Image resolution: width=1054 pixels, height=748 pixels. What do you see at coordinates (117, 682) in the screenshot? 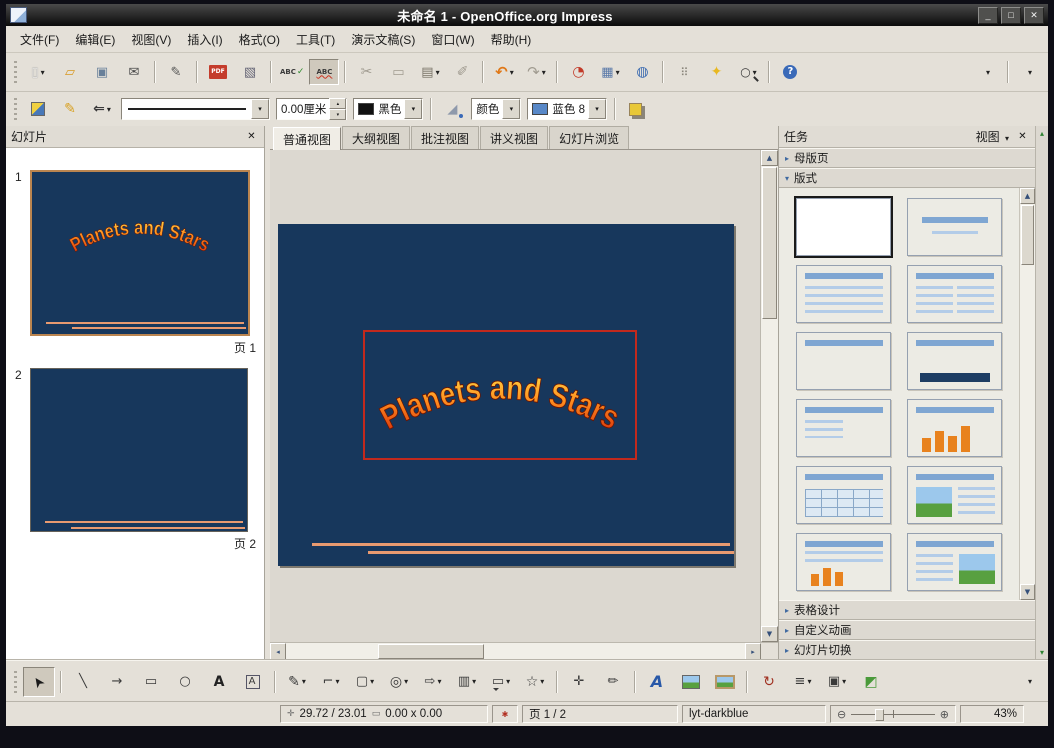
I see `arrow-button: →` at bounding box center [117, 682].